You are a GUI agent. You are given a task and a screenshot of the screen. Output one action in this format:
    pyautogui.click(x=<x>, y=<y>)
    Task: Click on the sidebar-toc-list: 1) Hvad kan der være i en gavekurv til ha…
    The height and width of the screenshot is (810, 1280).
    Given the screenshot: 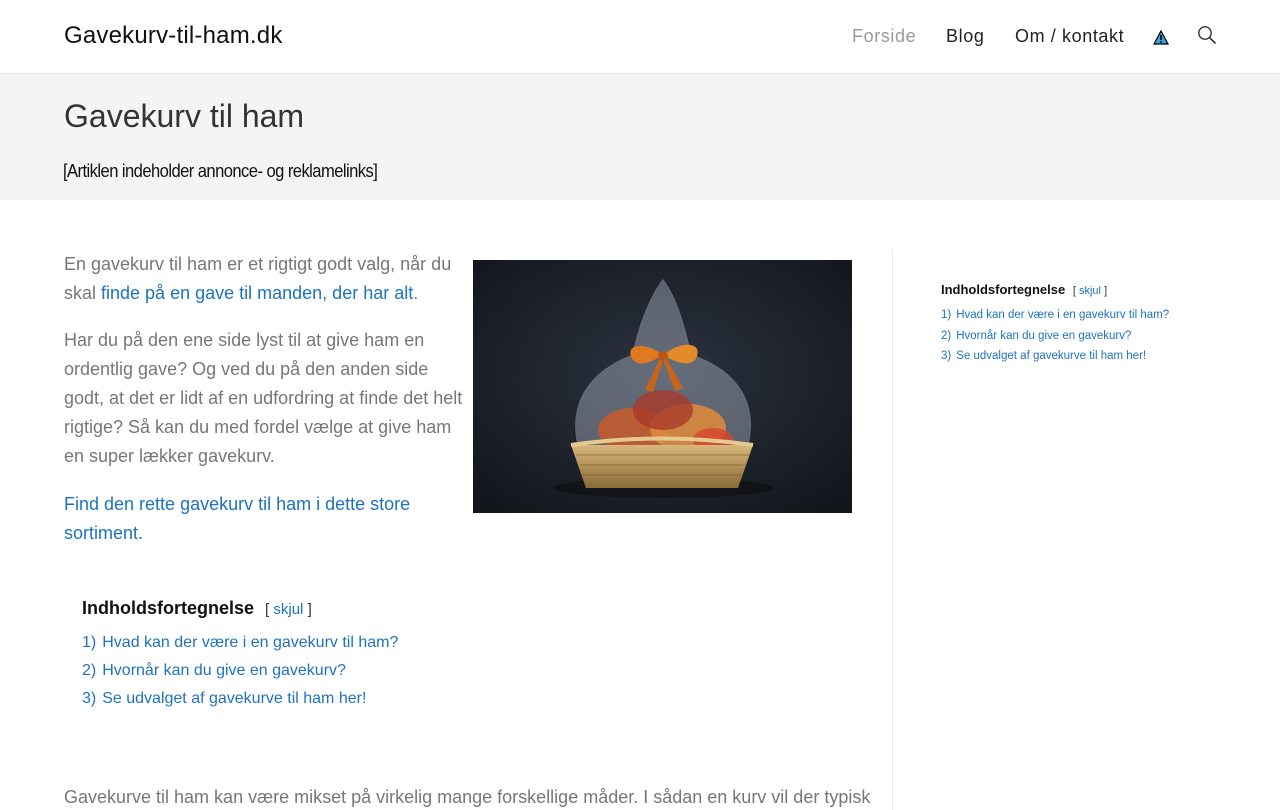 What is the action you would take?
    pyautogui.click(x=1091, y=336)
    